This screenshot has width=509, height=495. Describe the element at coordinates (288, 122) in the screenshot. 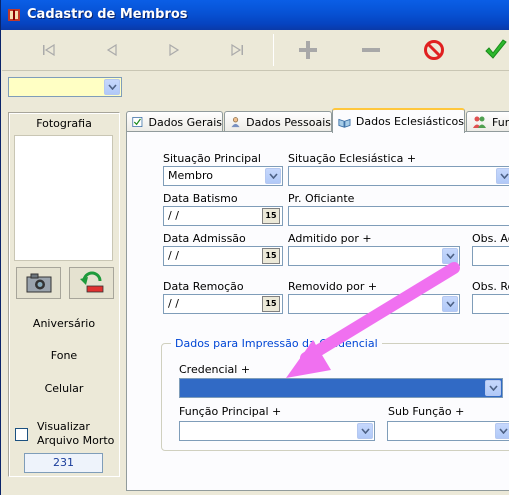

I see `tab-label: Dados Pessoais` at that location.